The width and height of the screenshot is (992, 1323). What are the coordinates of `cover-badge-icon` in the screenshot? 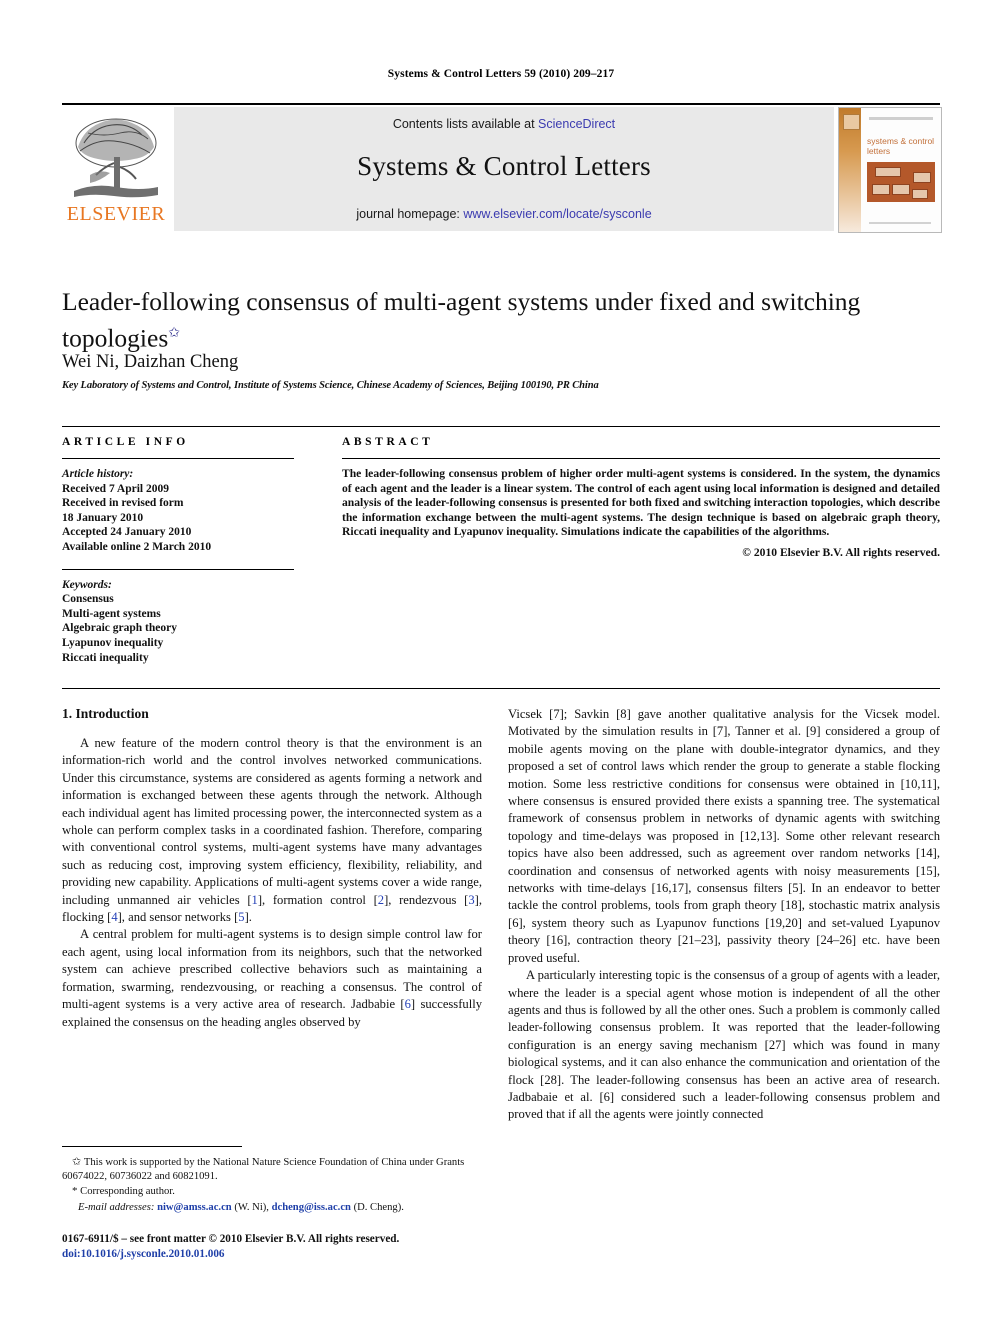 It's located at (851, 122).